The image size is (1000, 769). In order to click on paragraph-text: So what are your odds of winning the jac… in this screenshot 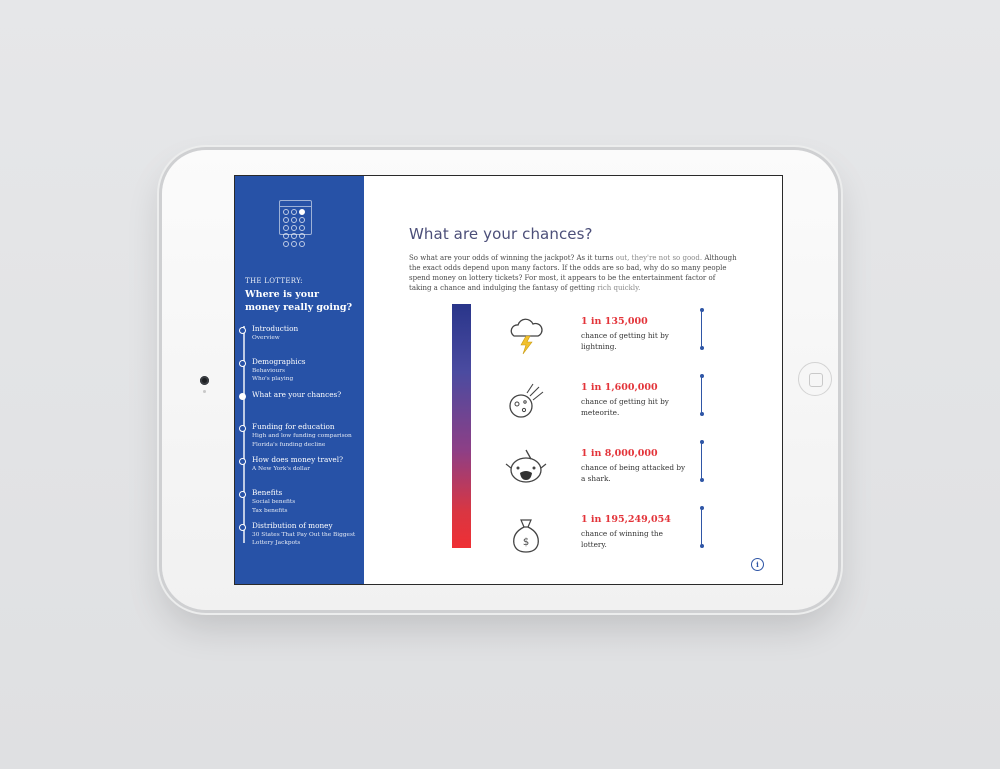, I will do `click(512, 258)`.